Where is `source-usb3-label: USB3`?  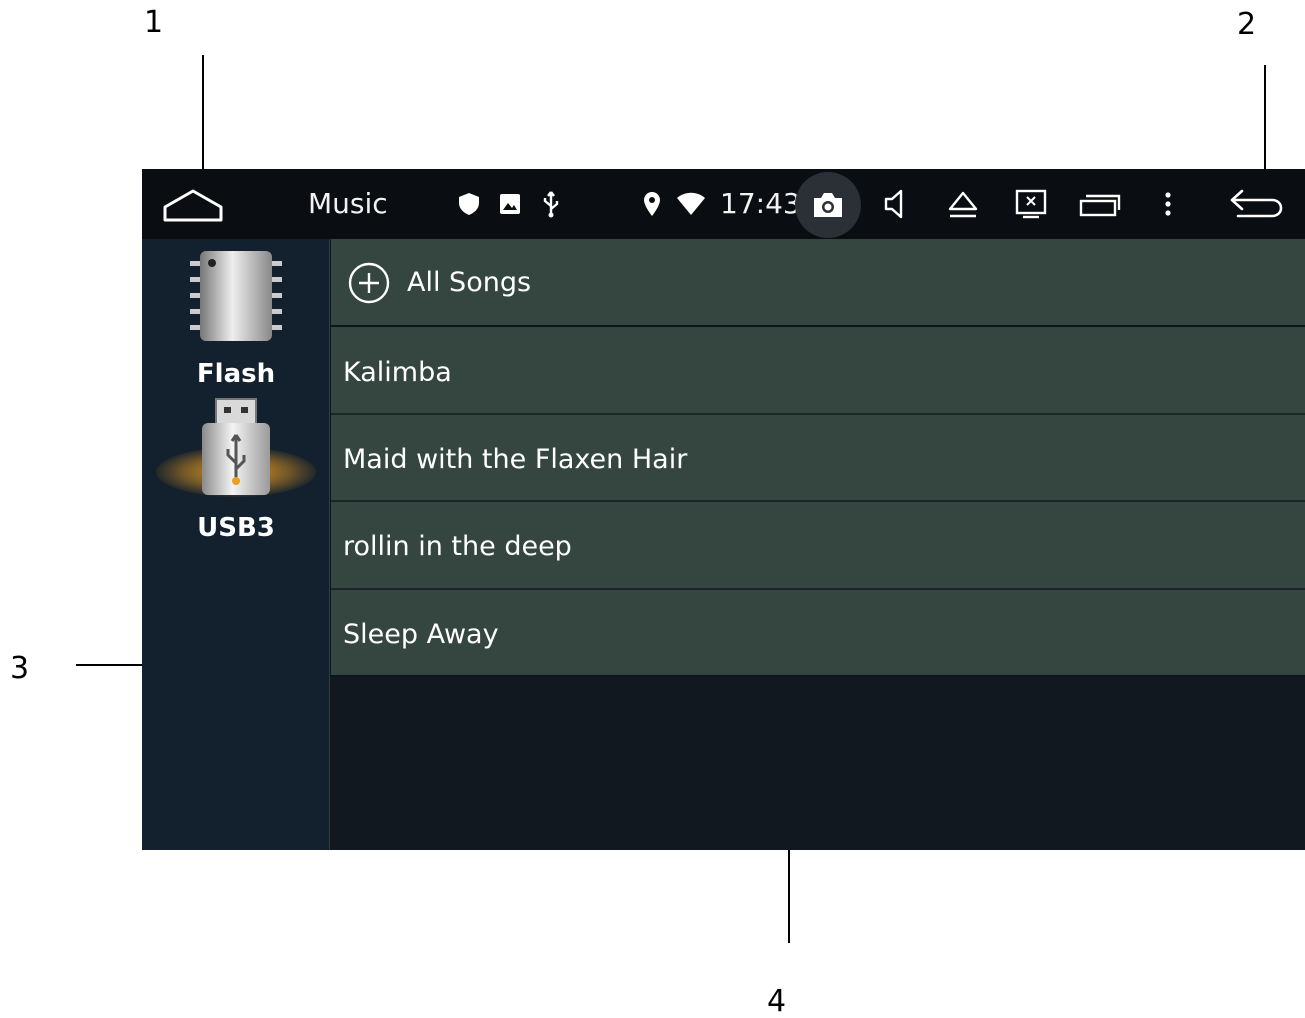 source-usb3-label: USB3 is located at coordinates (236, 528).